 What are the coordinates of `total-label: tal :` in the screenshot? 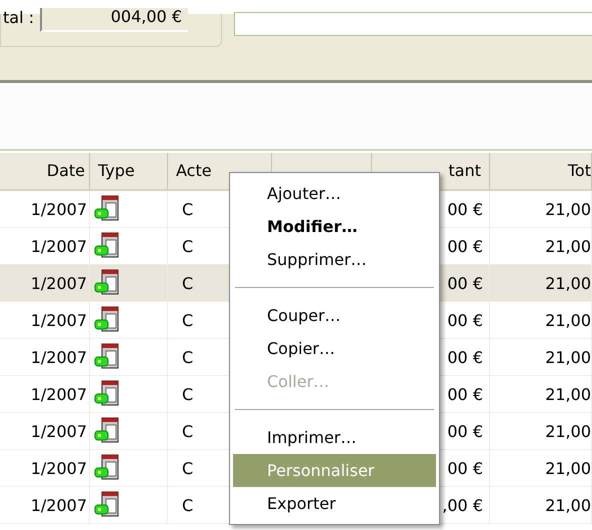 It's located at (18, 18).